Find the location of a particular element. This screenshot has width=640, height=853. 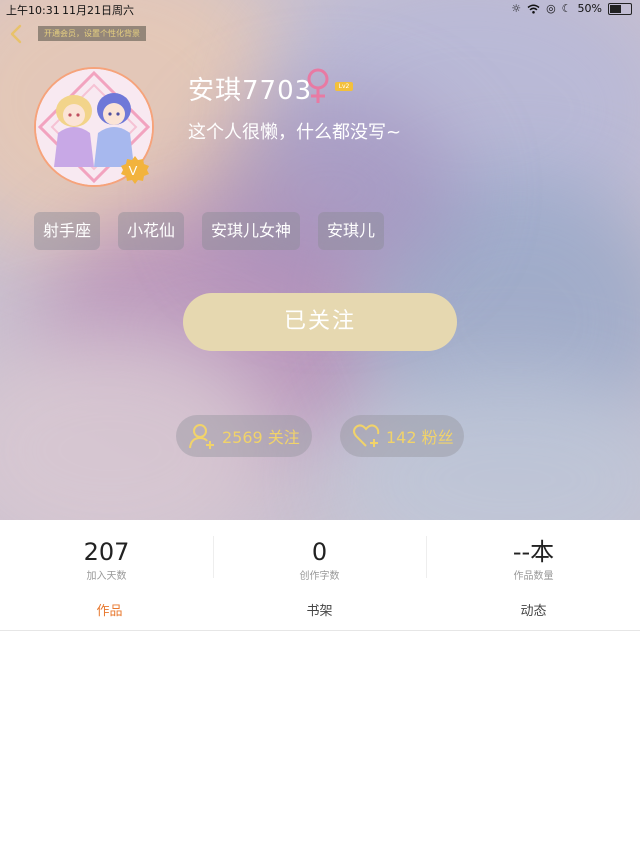

stat-join-days: 207 加入天数 is located at coordinates (106, 551).